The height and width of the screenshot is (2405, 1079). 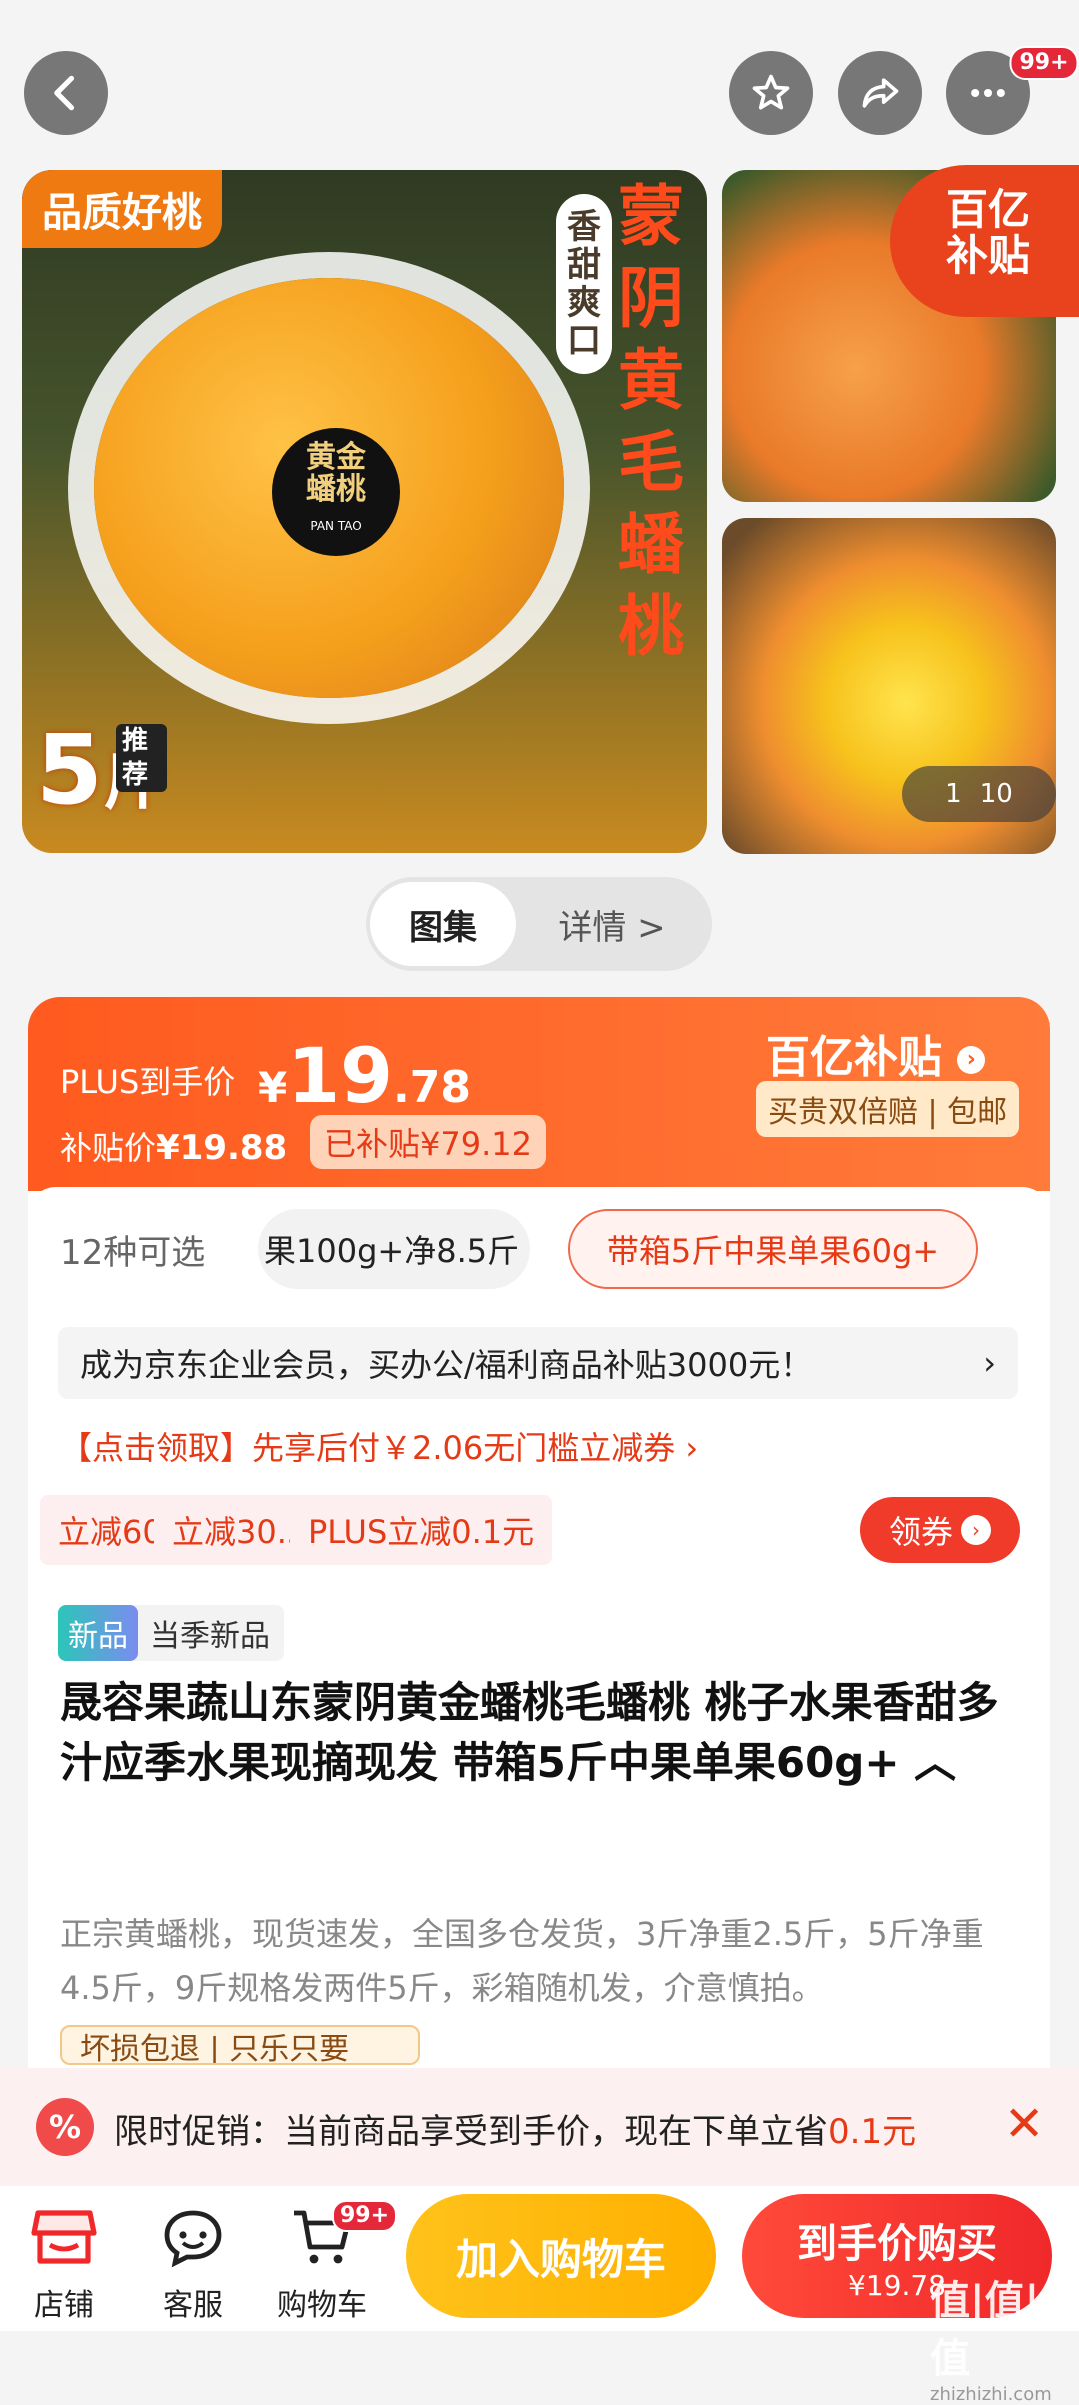 I want to click on new-tag-text: 当季新品, so click(x=210, y=1636).